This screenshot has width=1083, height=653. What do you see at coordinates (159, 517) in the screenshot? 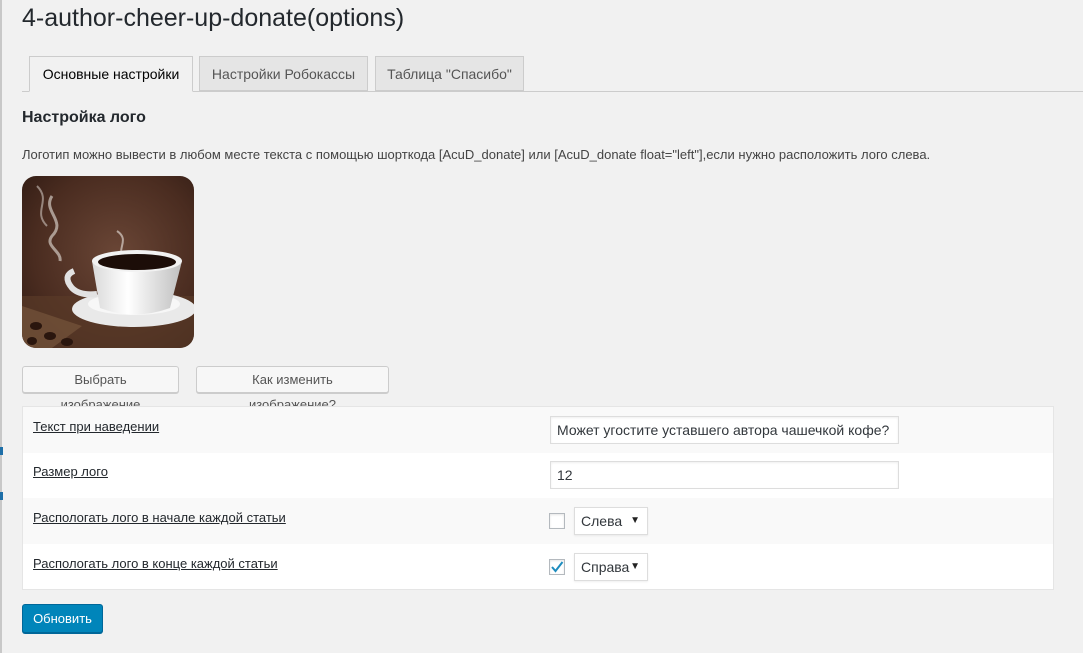
I see `logo-start-label: Распологать лого в начале каждой статьи` at bounding box center [159, 517].